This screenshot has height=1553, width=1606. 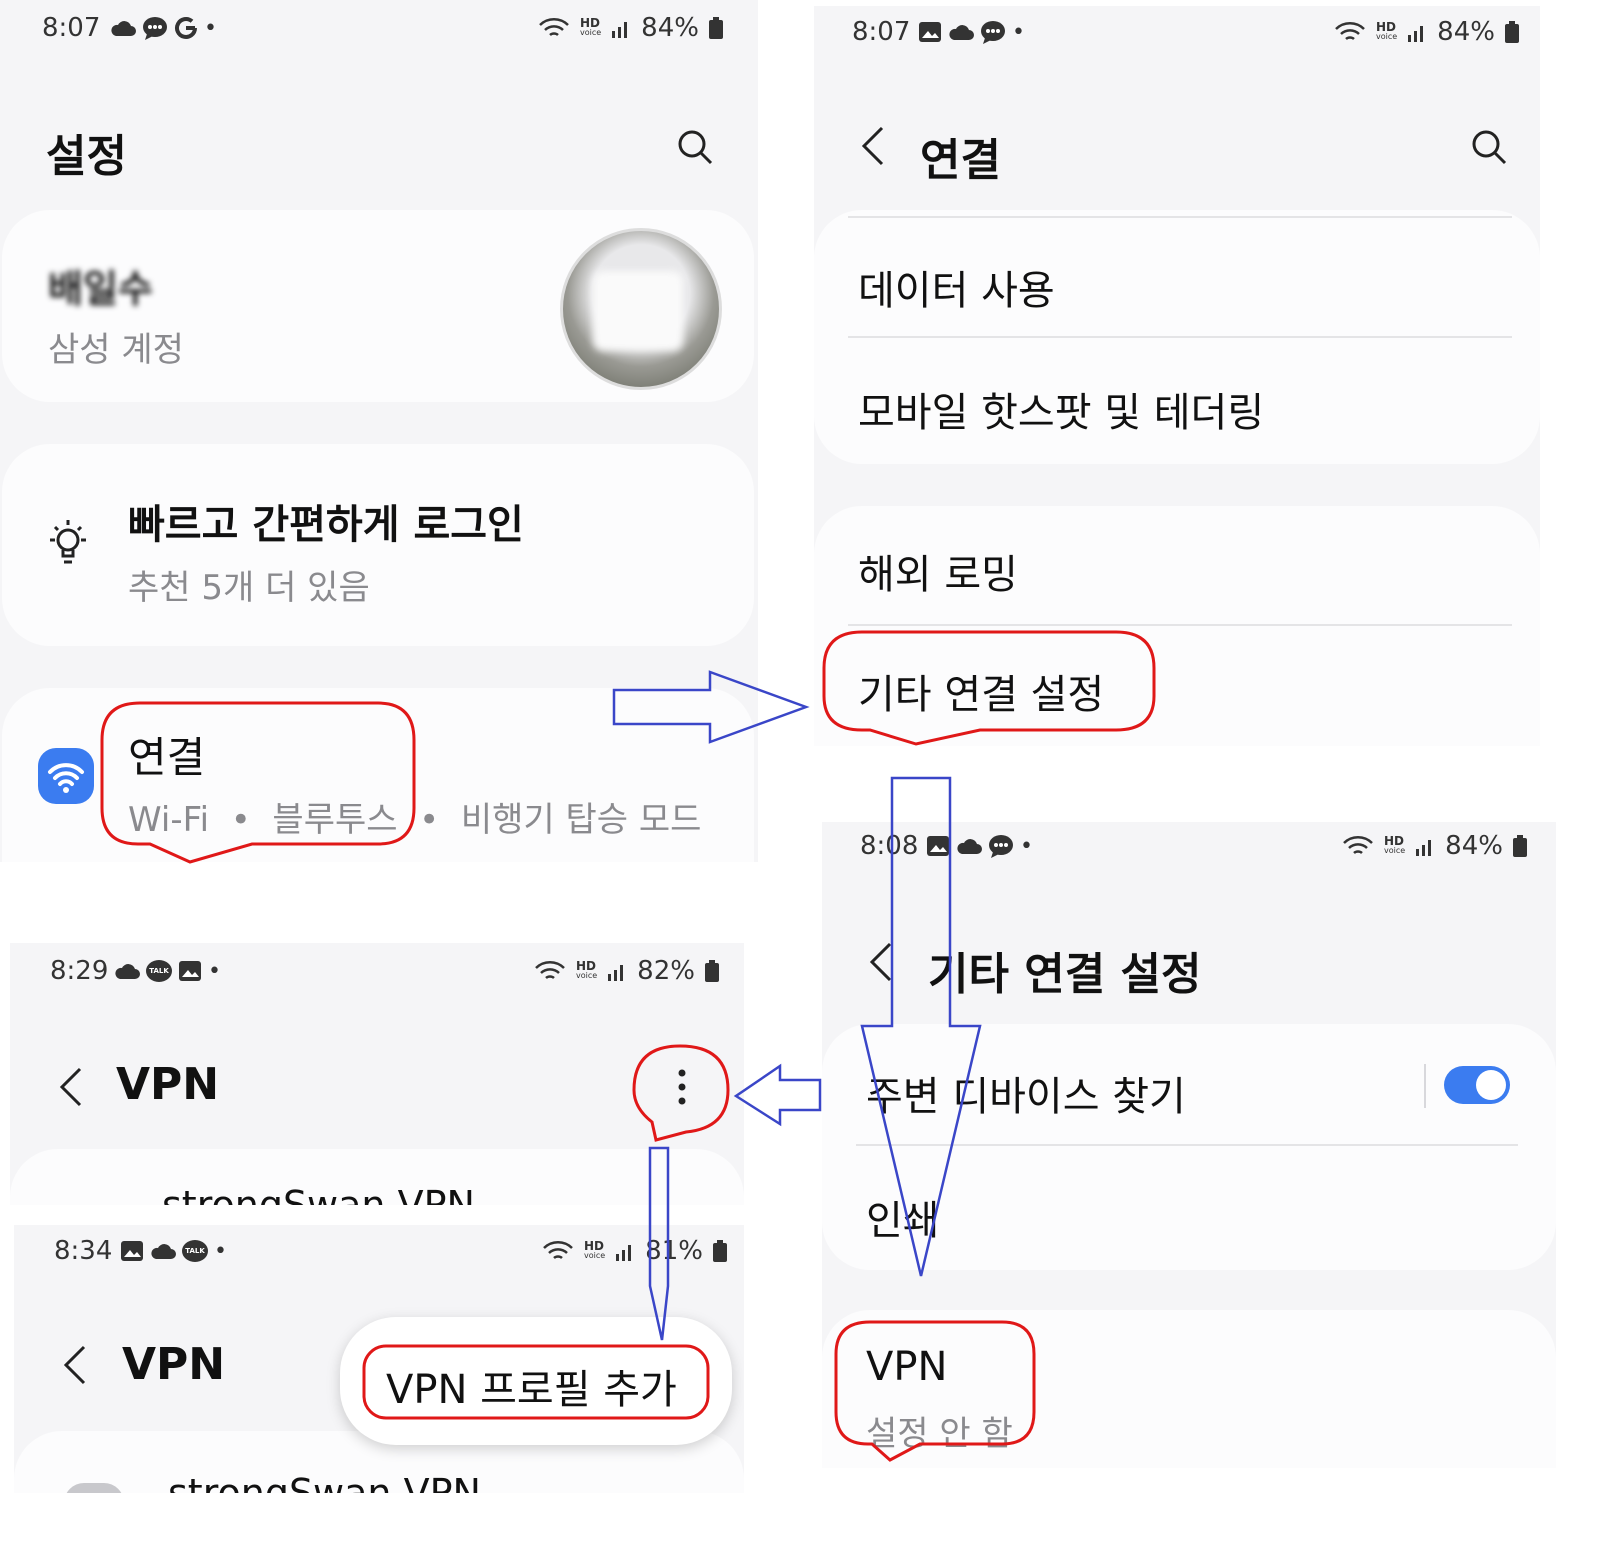 What do you see at coordinates (258, 782) in the screenshot?
I see `highlight-callout-connections` at bounding box center [258, 782].